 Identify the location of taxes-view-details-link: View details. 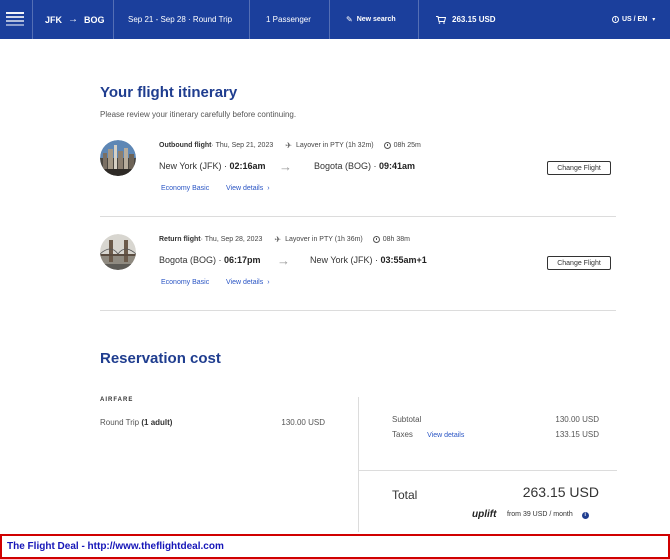
(445, 435).